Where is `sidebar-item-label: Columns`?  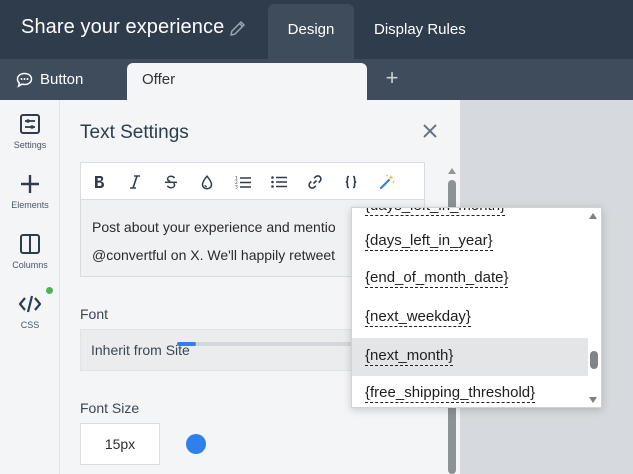 sidebar-item-label: Columns is located at coordinates (30, 265).